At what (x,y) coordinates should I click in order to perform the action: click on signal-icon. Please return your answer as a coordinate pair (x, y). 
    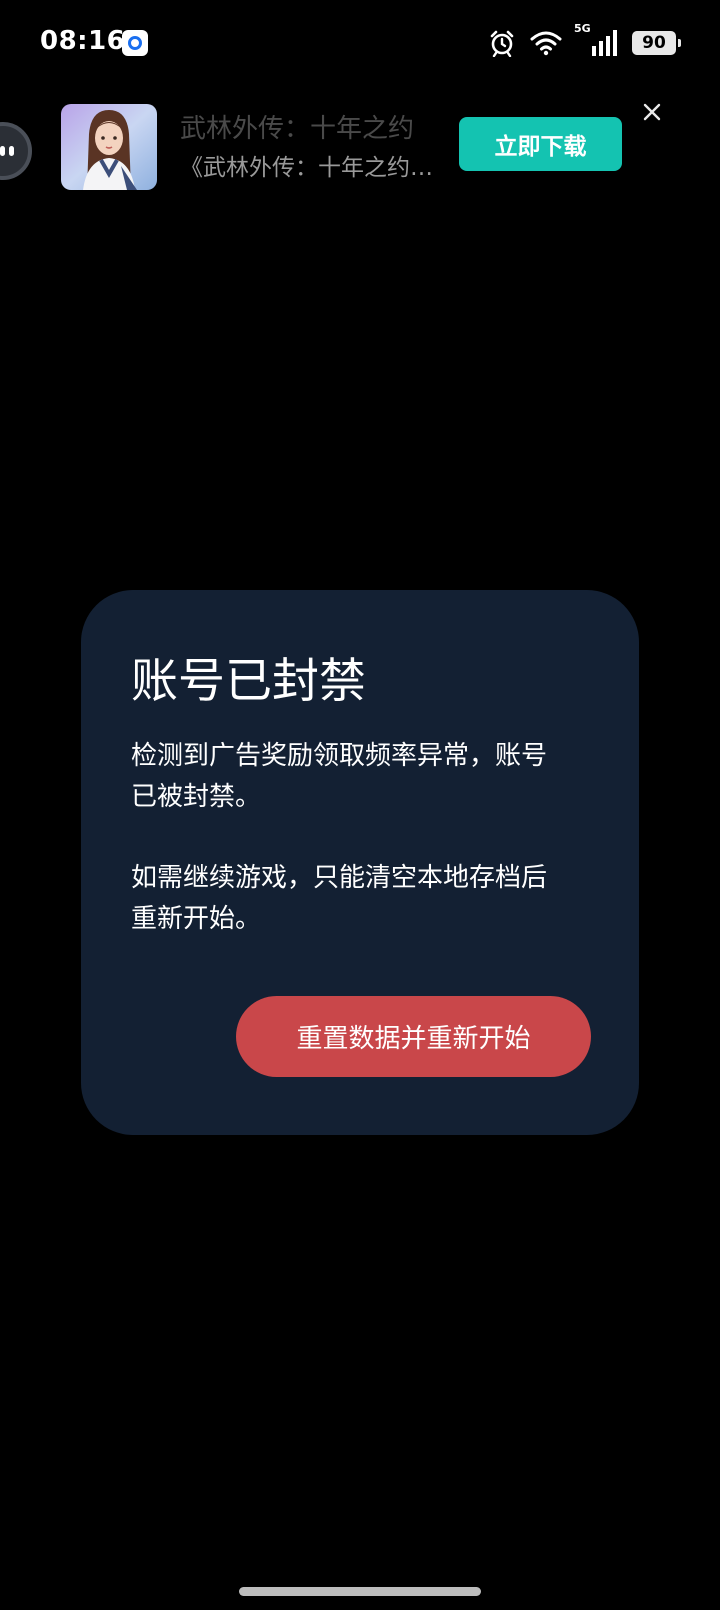
    Looking at the image, I should click on (604, 43).